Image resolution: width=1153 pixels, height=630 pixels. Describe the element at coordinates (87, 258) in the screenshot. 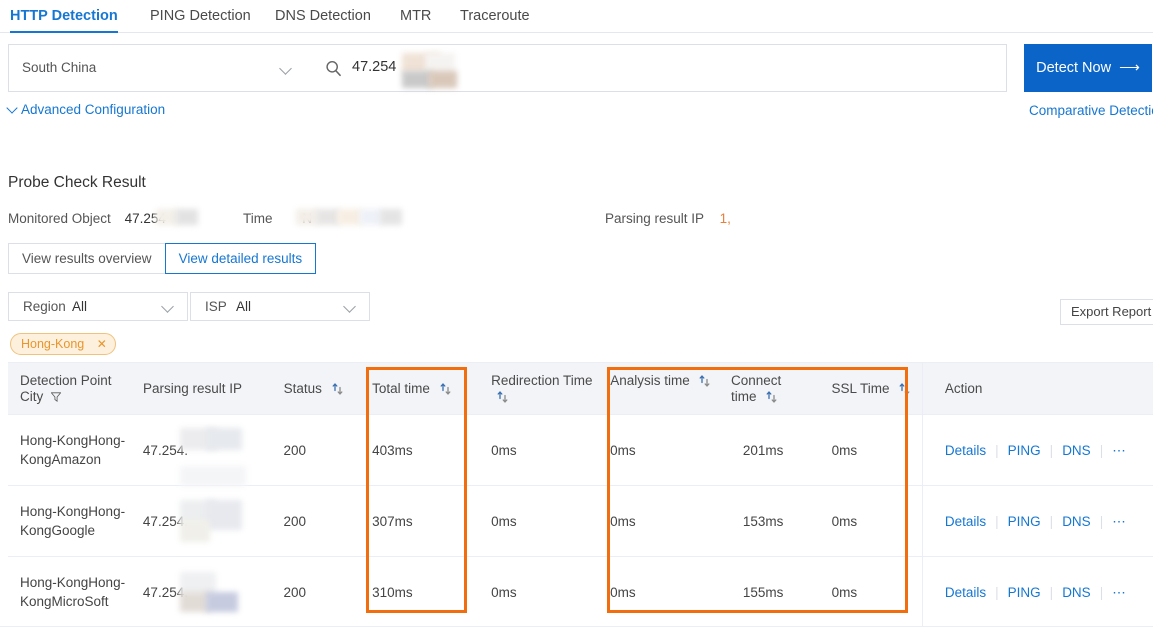

I see `view-results-overview-button: View results overview` at that location.